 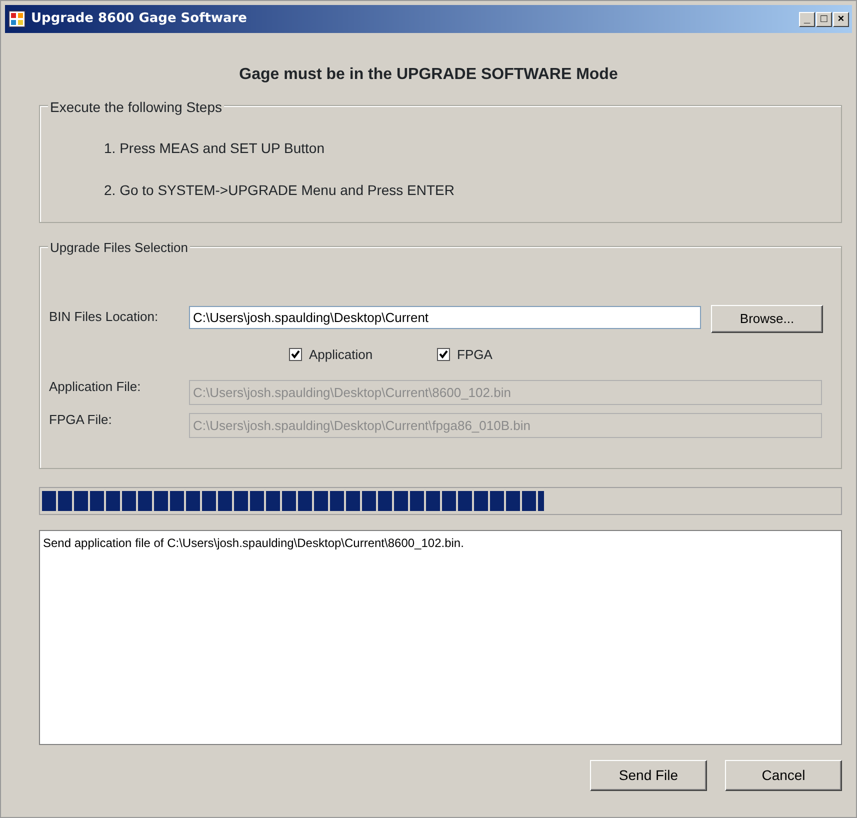 What do you see at coordinates (95, 387) in the screenshot?
I see `field-label: Application File:` at bounding box center [95, 387].